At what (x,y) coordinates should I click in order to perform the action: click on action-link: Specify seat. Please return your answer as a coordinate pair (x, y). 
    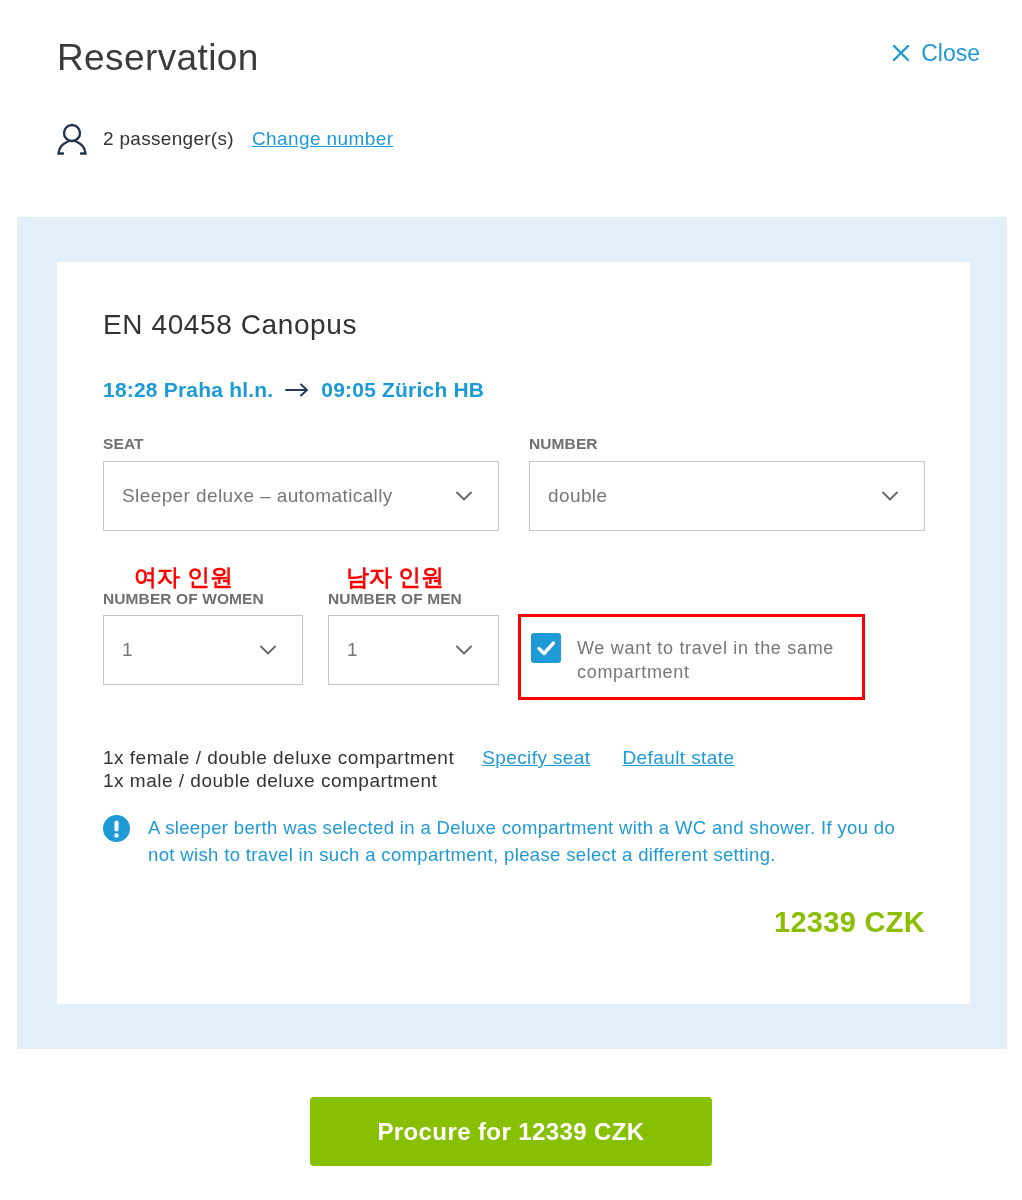
    Looking at the image, I should click on (536, 757).